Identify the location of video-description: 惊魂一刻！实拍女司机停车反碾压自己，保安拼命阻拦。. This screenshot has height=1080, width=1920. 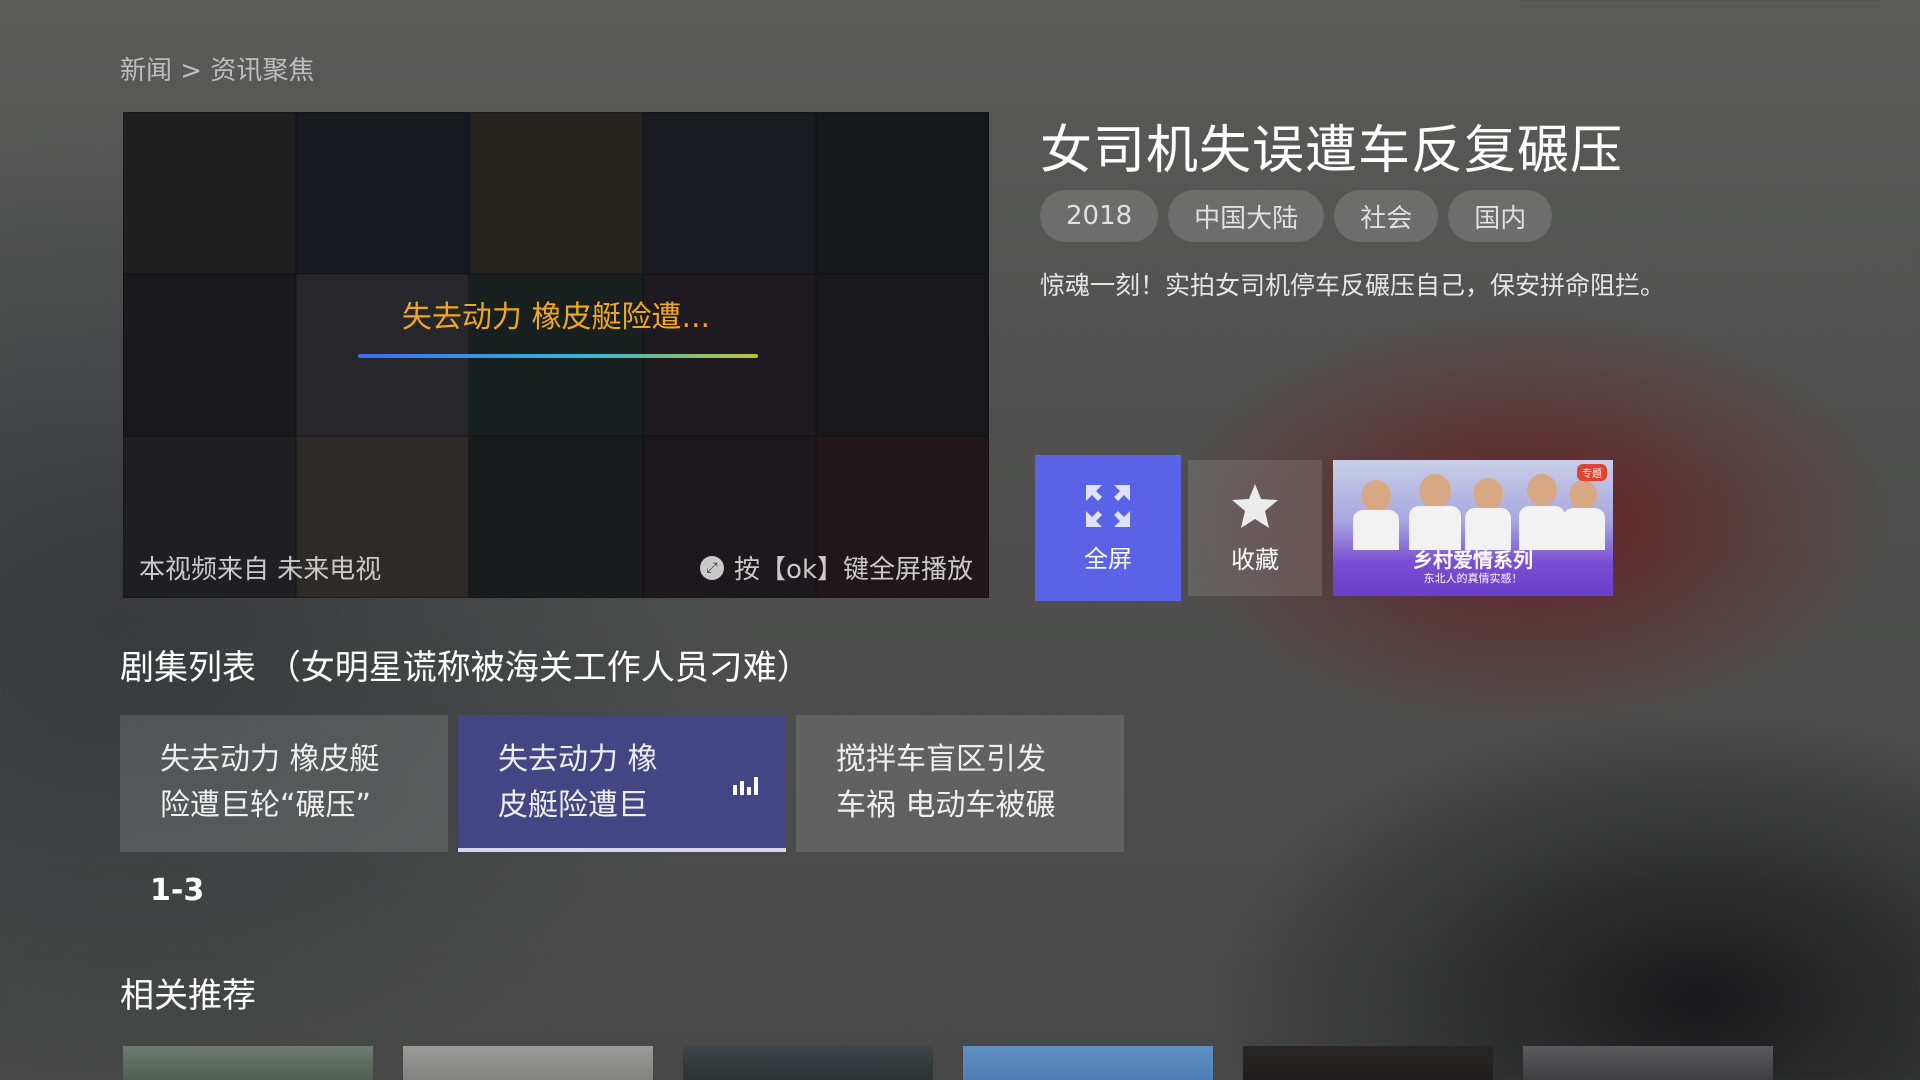
(1353, 285).